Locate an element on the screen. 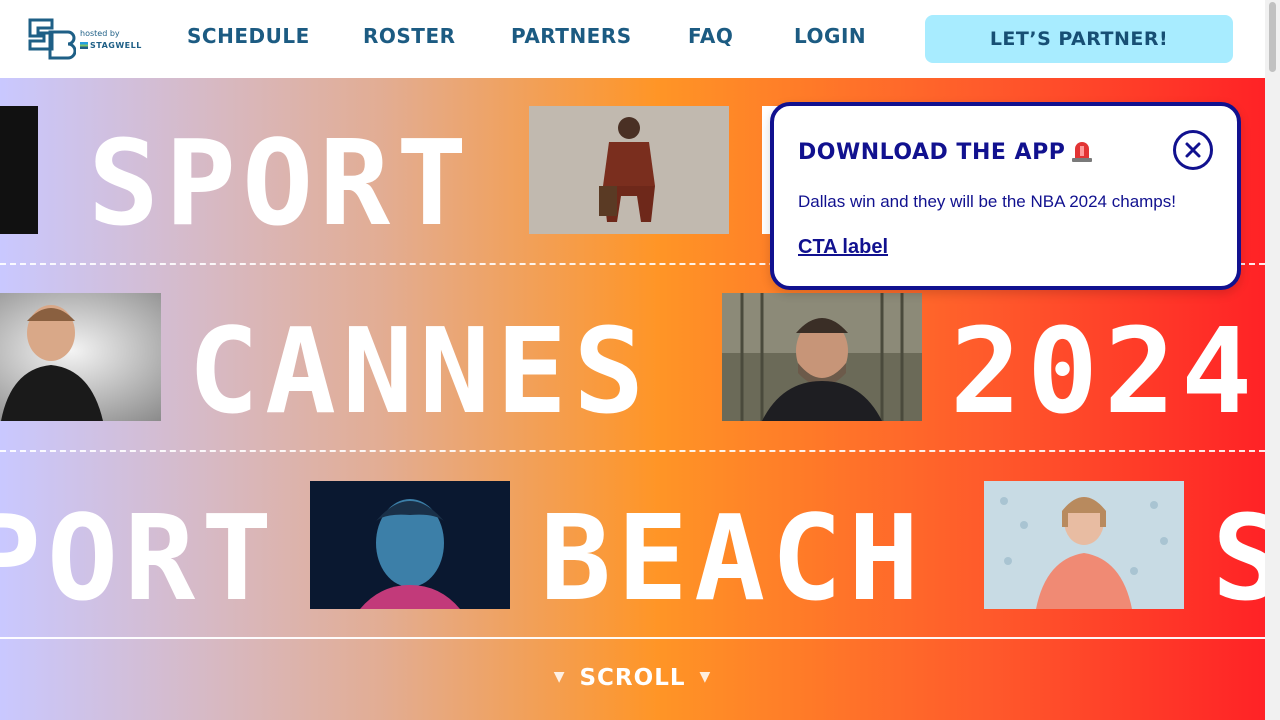  nav-faq: FAQ is located at coordinates (710, 36).